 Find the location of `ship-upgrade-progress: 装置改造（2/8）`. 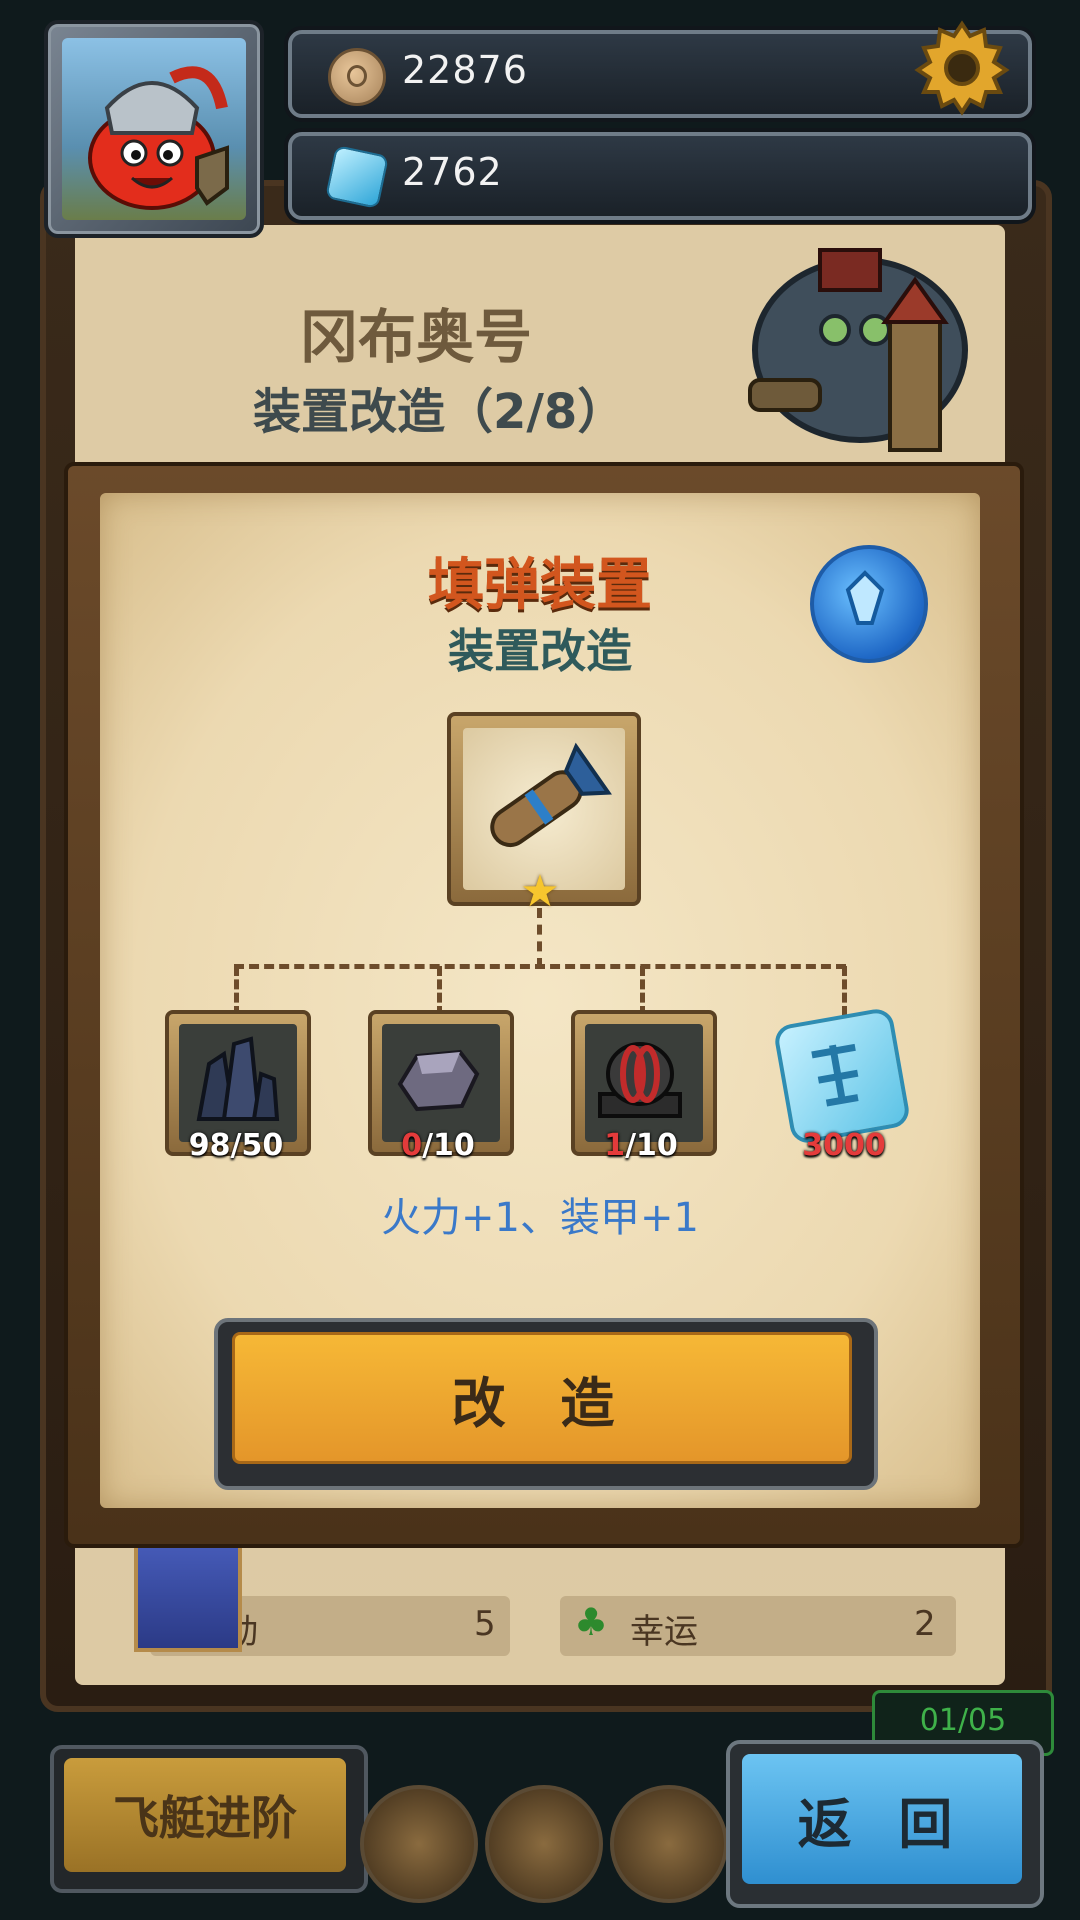

ship-upgrade-progress: 装置改造（2/8） is located at coordinates (439, 412).